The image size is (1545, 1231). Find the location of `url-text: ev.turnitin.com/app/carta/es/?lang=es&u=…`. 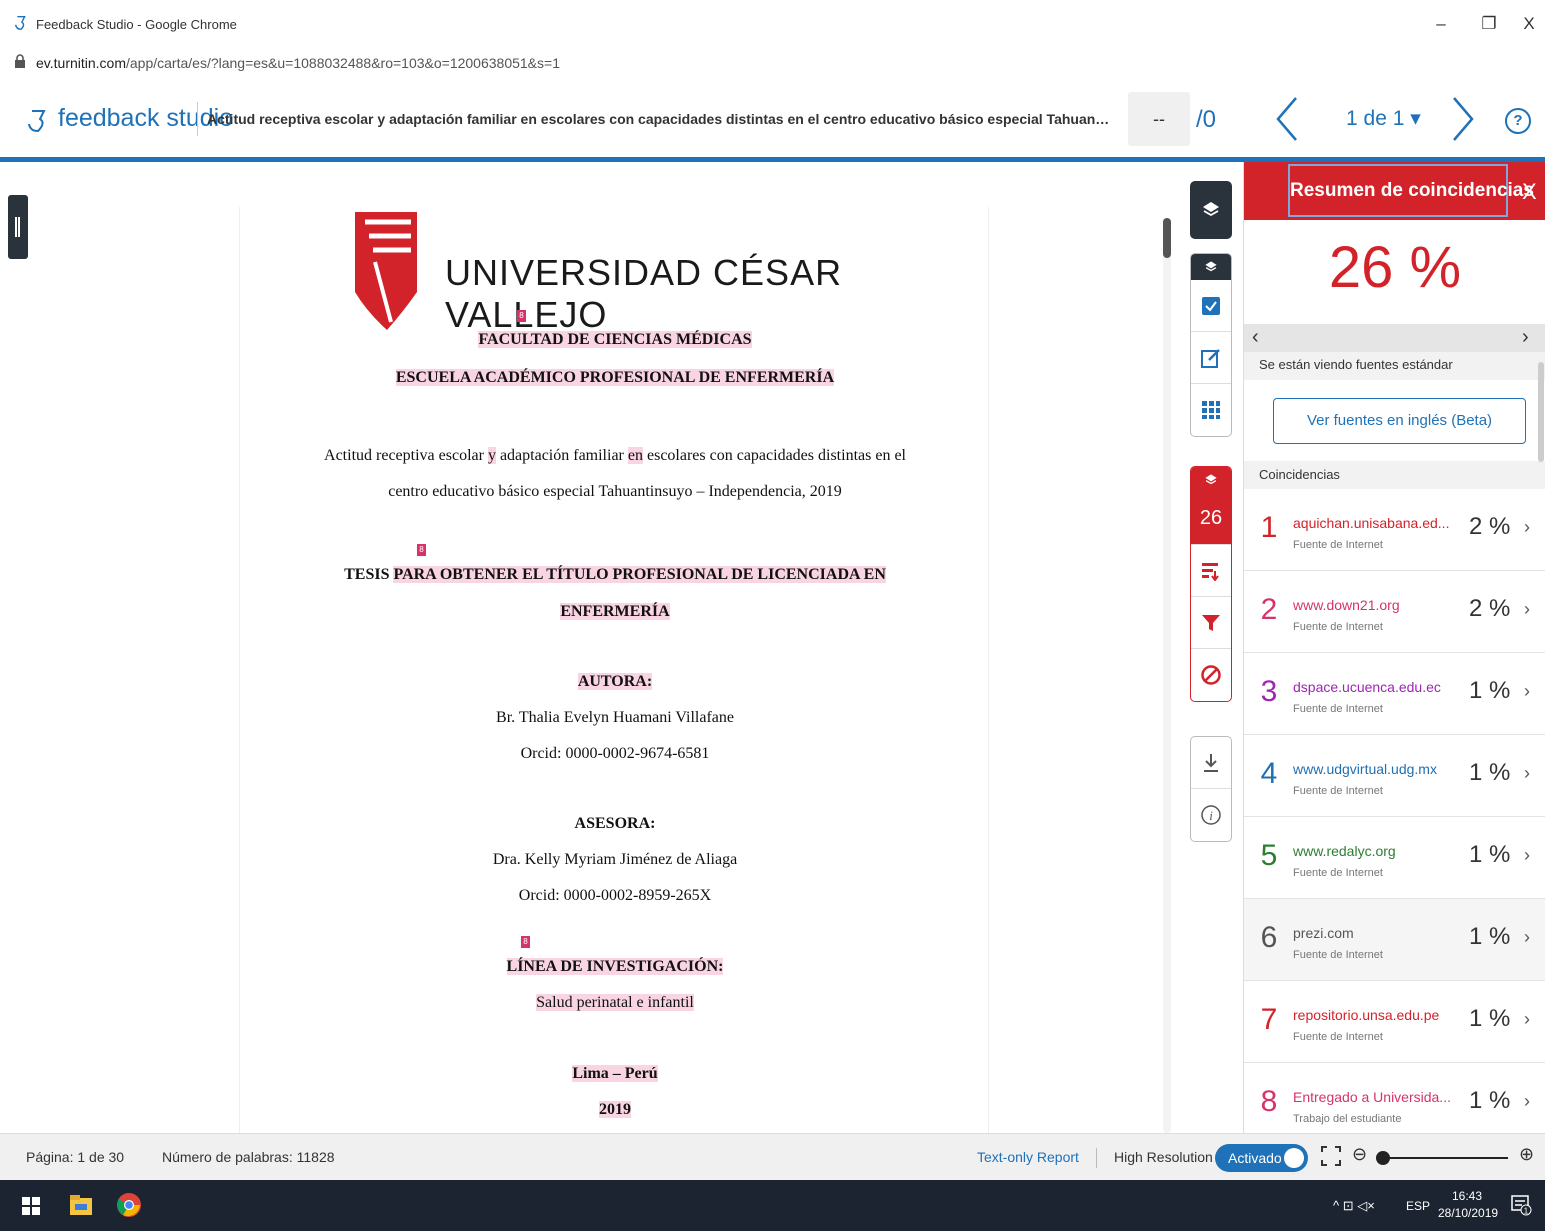

url-text: ev.turnitin.com/app/carta/es/?lang=es&u=… is located at coordinates (298, 63).